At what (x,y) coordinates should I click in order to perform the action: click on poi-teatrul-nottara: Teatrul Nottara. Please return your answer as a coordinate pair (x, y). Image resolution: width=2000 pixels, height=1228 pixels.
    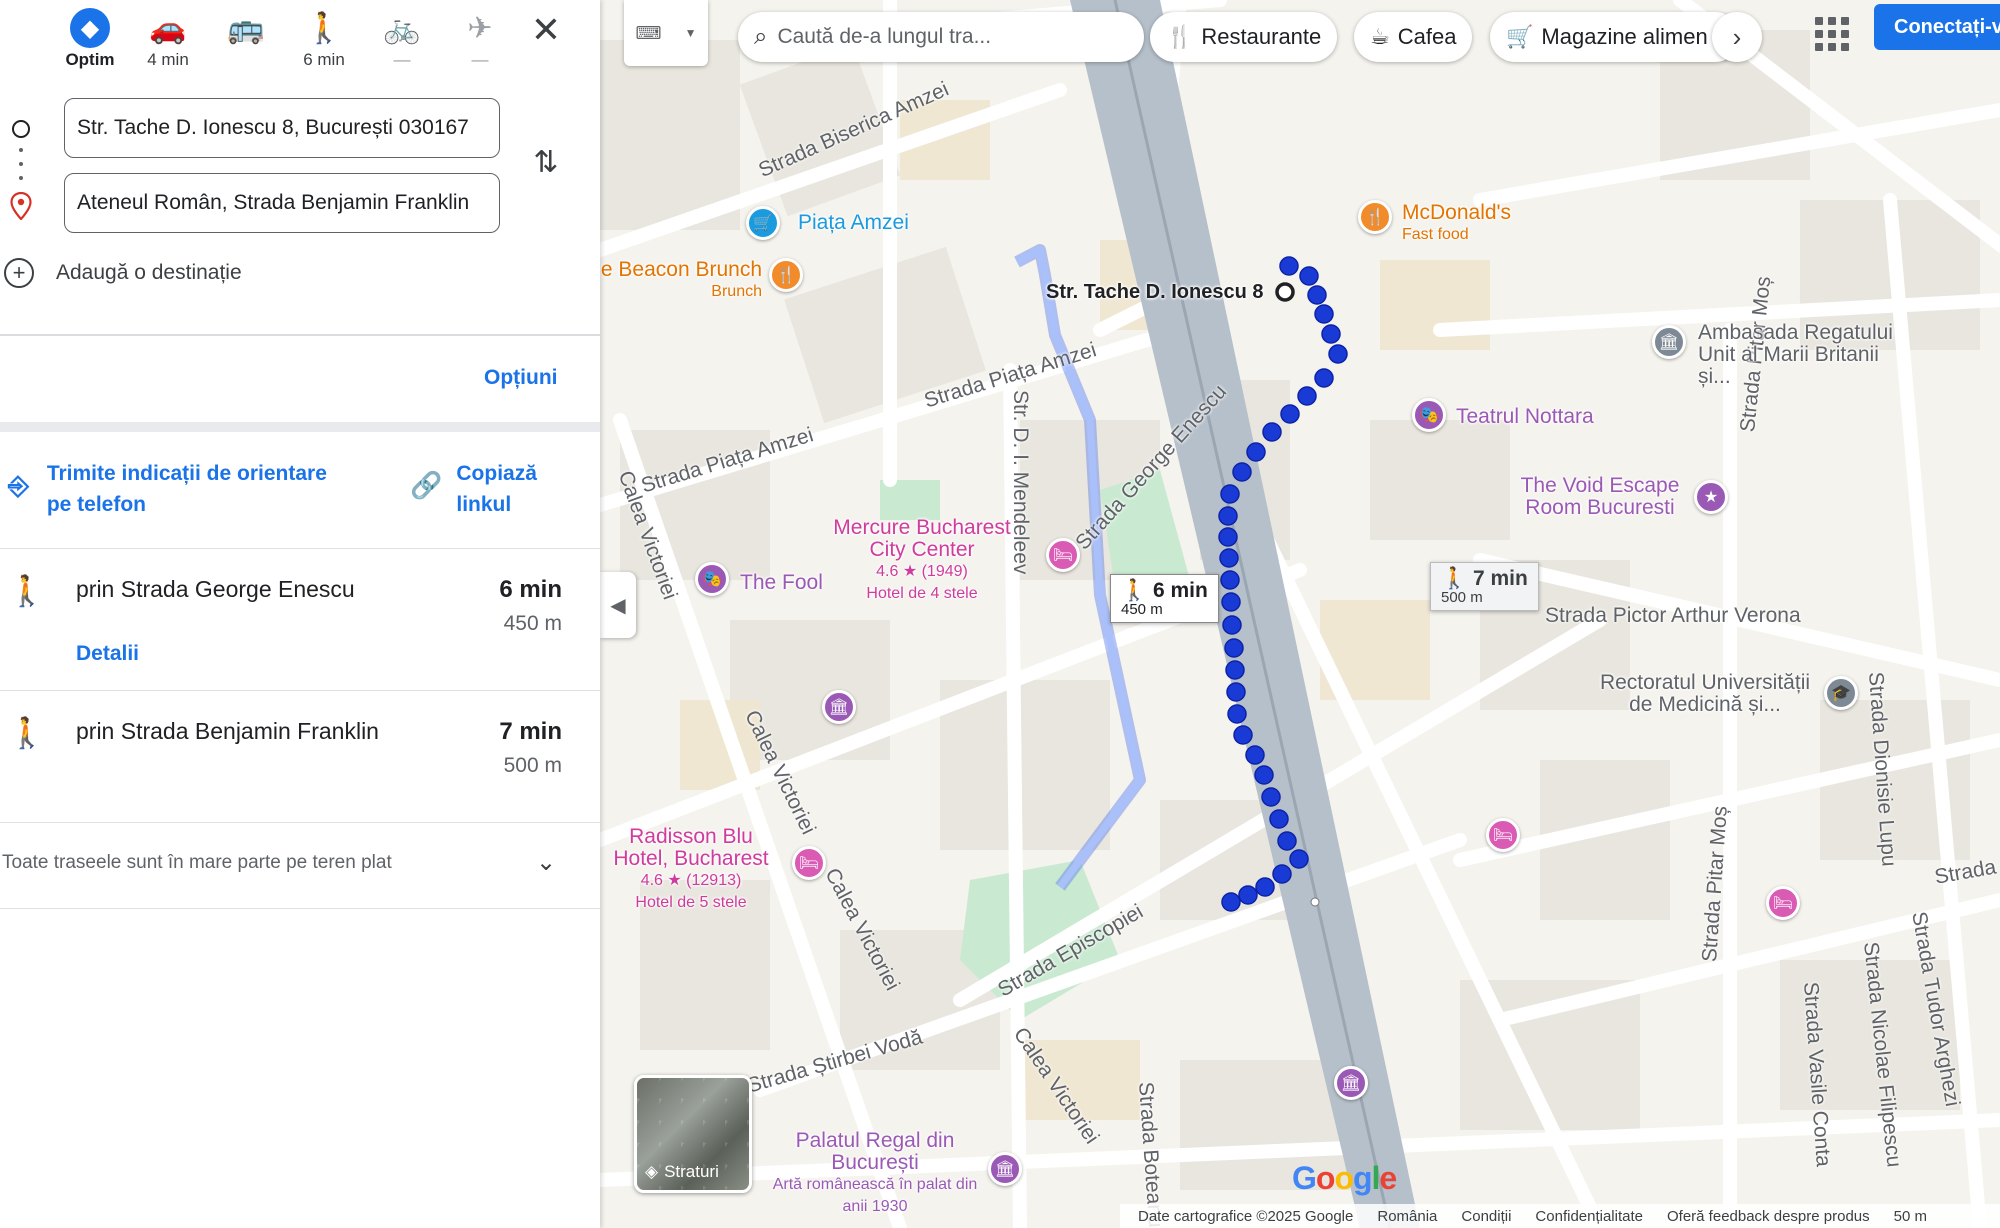
    Looking at the image, I should click on (1525, 417).